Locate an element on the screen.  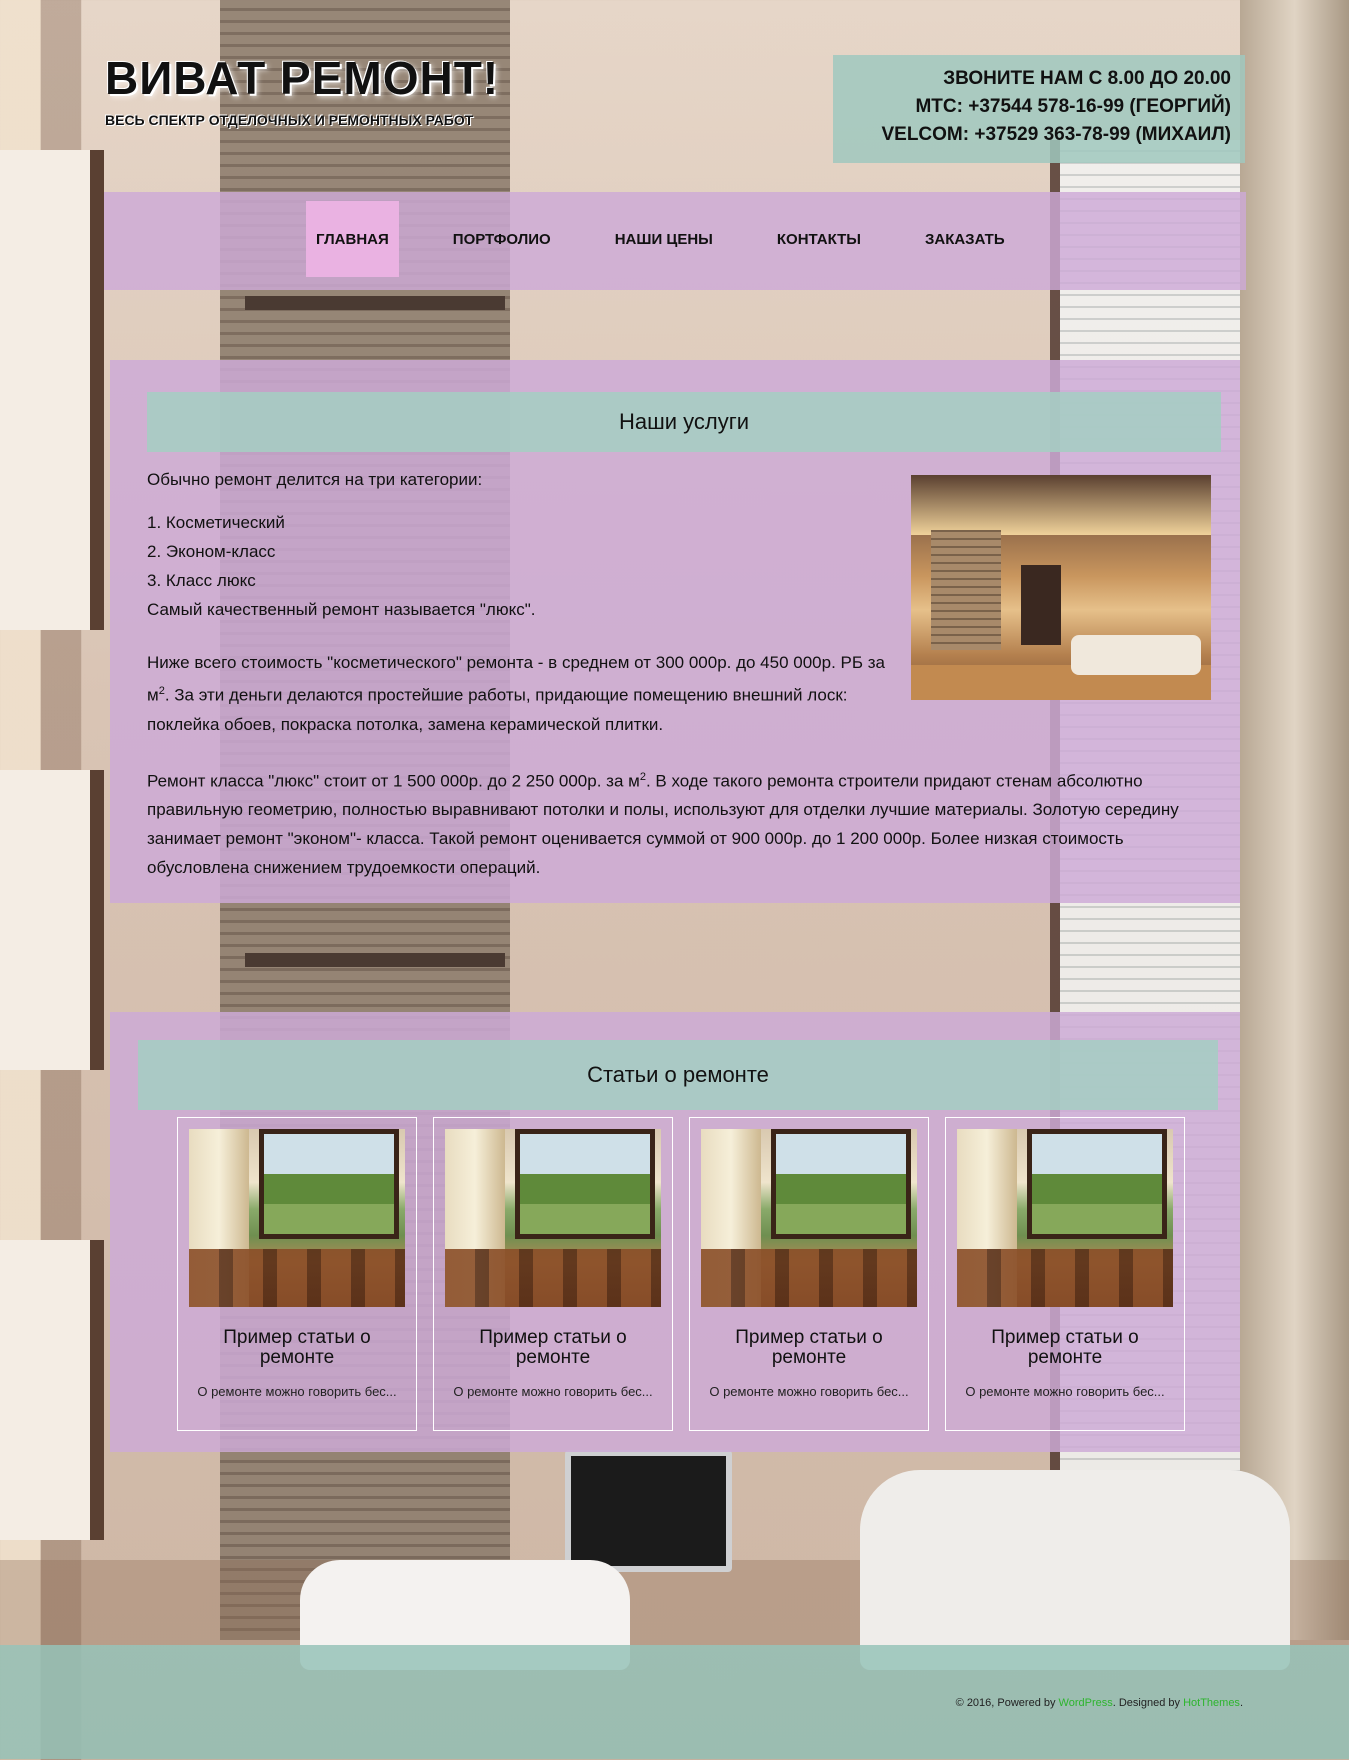
list-item: 2. Эконом-класс is located at coordinates (687, 551).